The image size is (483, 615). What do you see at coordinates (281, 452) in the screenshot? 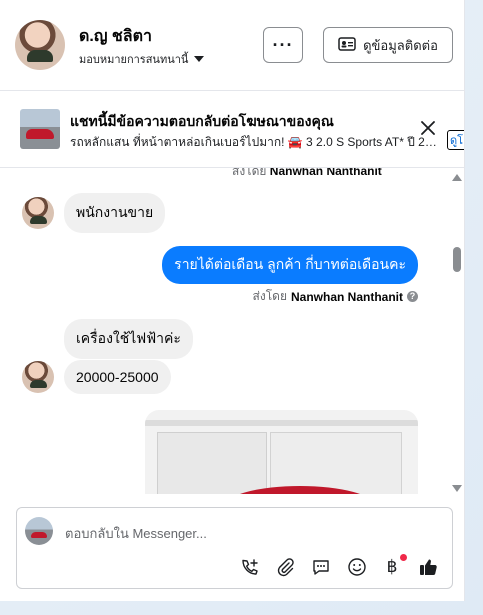
I see `image-attachment` at bounding box center [281, 452].